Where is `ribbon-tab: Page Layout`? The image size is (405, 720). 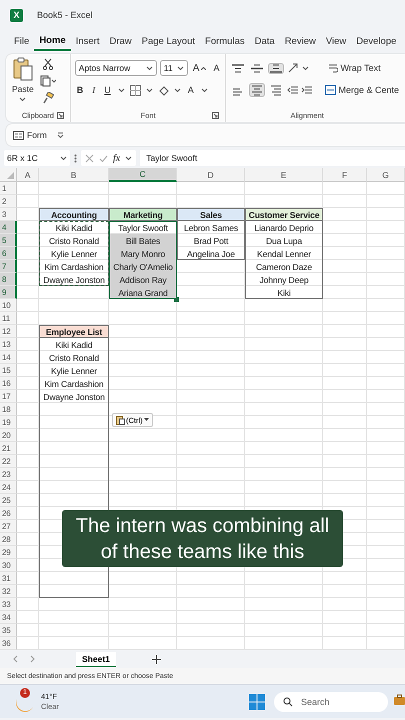 ribbon-tab: Page Layout is located at coordinates (168, 41).